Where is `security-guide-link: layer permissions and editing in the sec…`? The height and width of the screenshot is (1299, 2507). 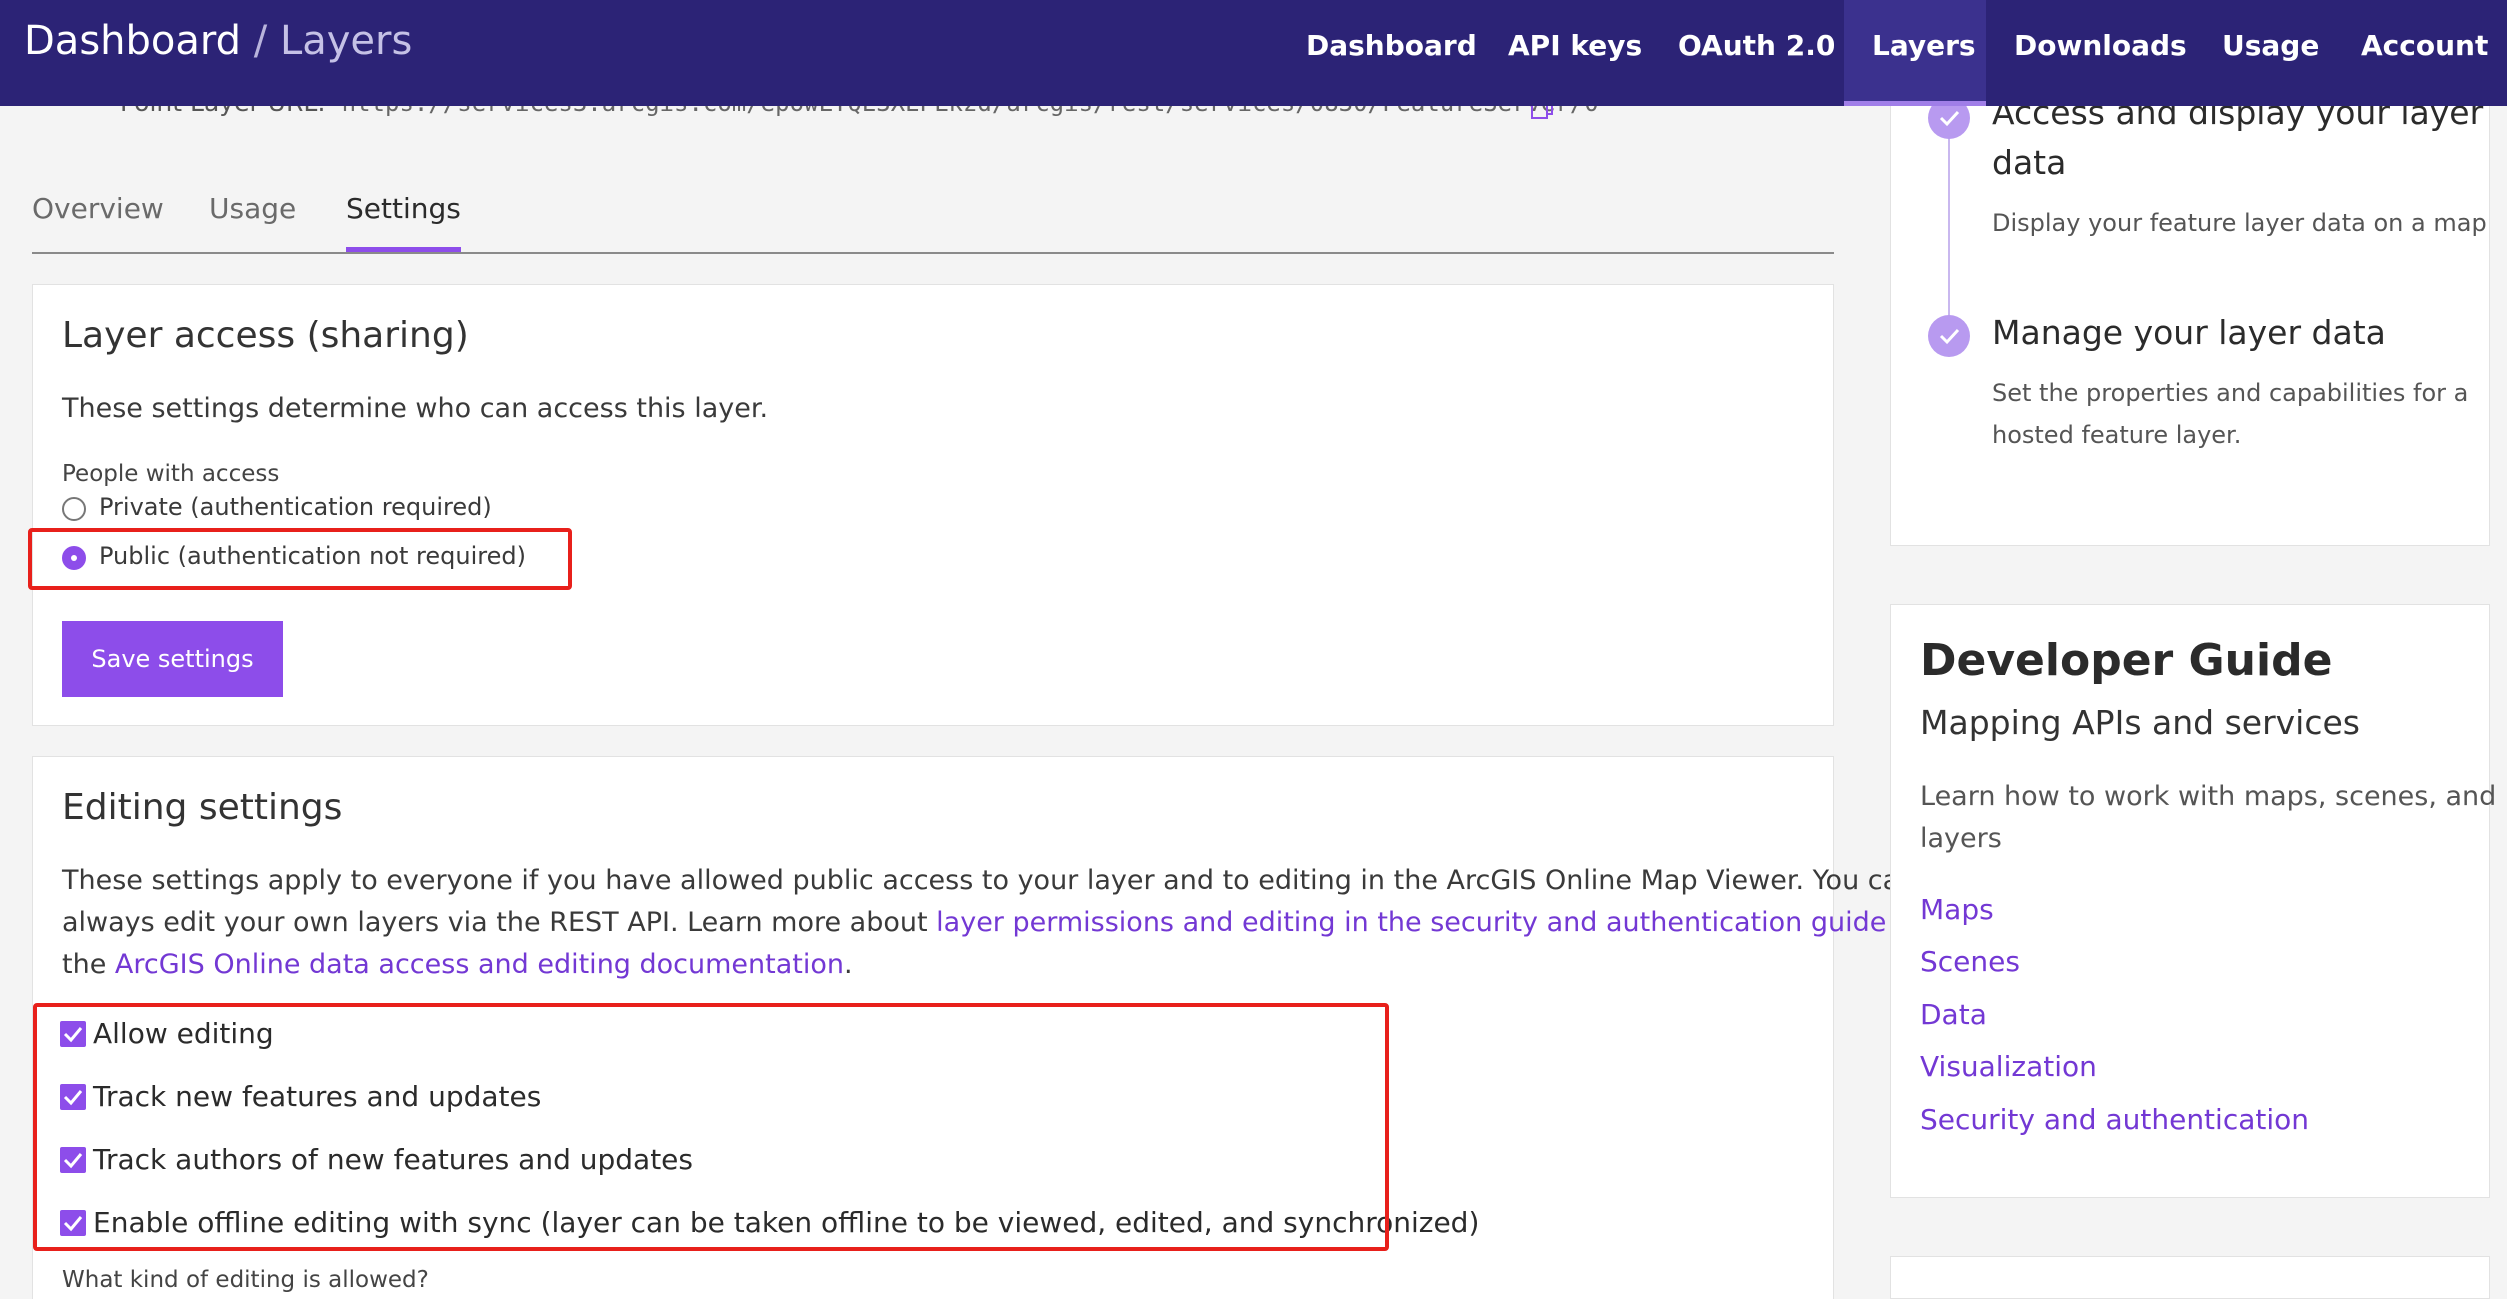 security-guide-link: layer permissions and editing in the sec… is located at coordinates (1411, 922).